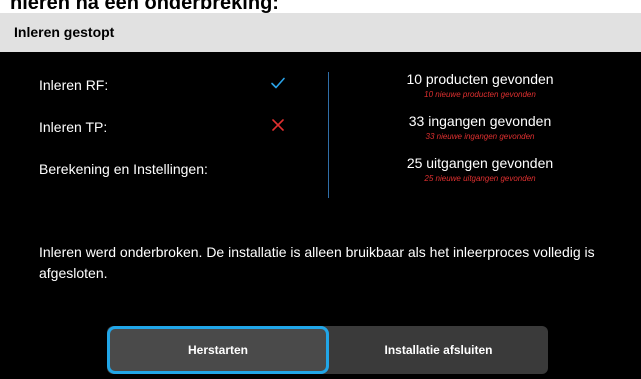  What do you see at coordinates (218, 350) in the screenshot?
I see `restart-button: Herstarten` at bounding box center [218, 350].